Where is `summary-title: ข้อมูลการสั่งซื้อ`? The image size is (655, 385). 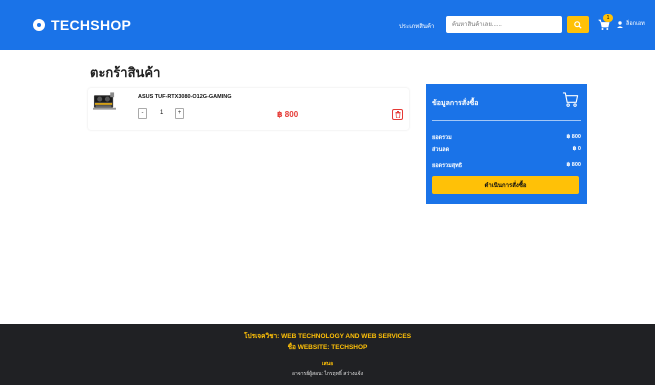 summary-title: ข้อมูลการสั่งซื้อ is located at coordinates (455, 103).